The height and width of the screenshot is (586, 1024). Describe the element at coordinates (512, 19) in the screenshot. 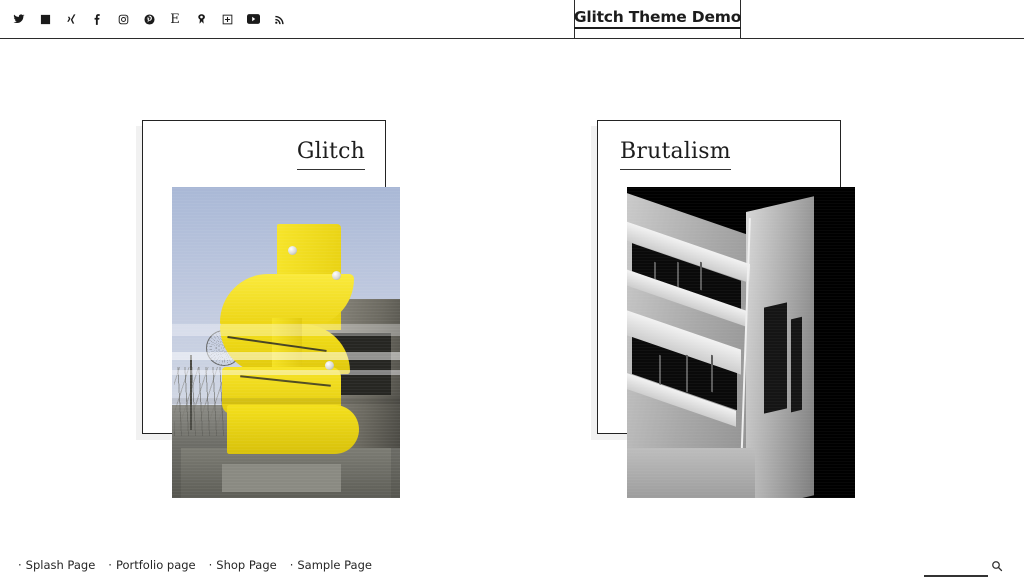

I see `site-header: E Glitch Theme Demo` at that location.